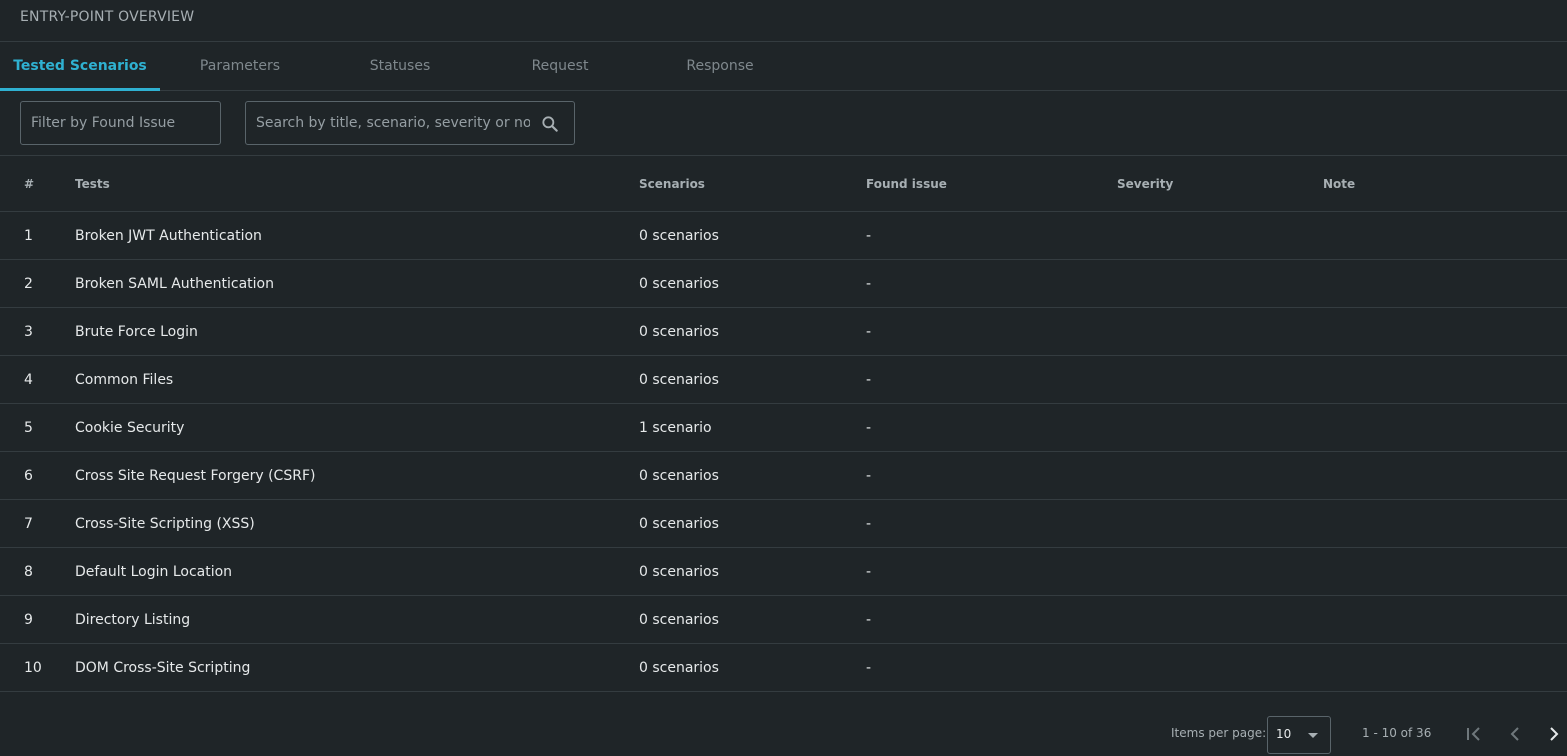  What do you see at coordinates (1554, 734) in the screenshot?
I see `next-page-icon` at bounding box center [1554, 734].